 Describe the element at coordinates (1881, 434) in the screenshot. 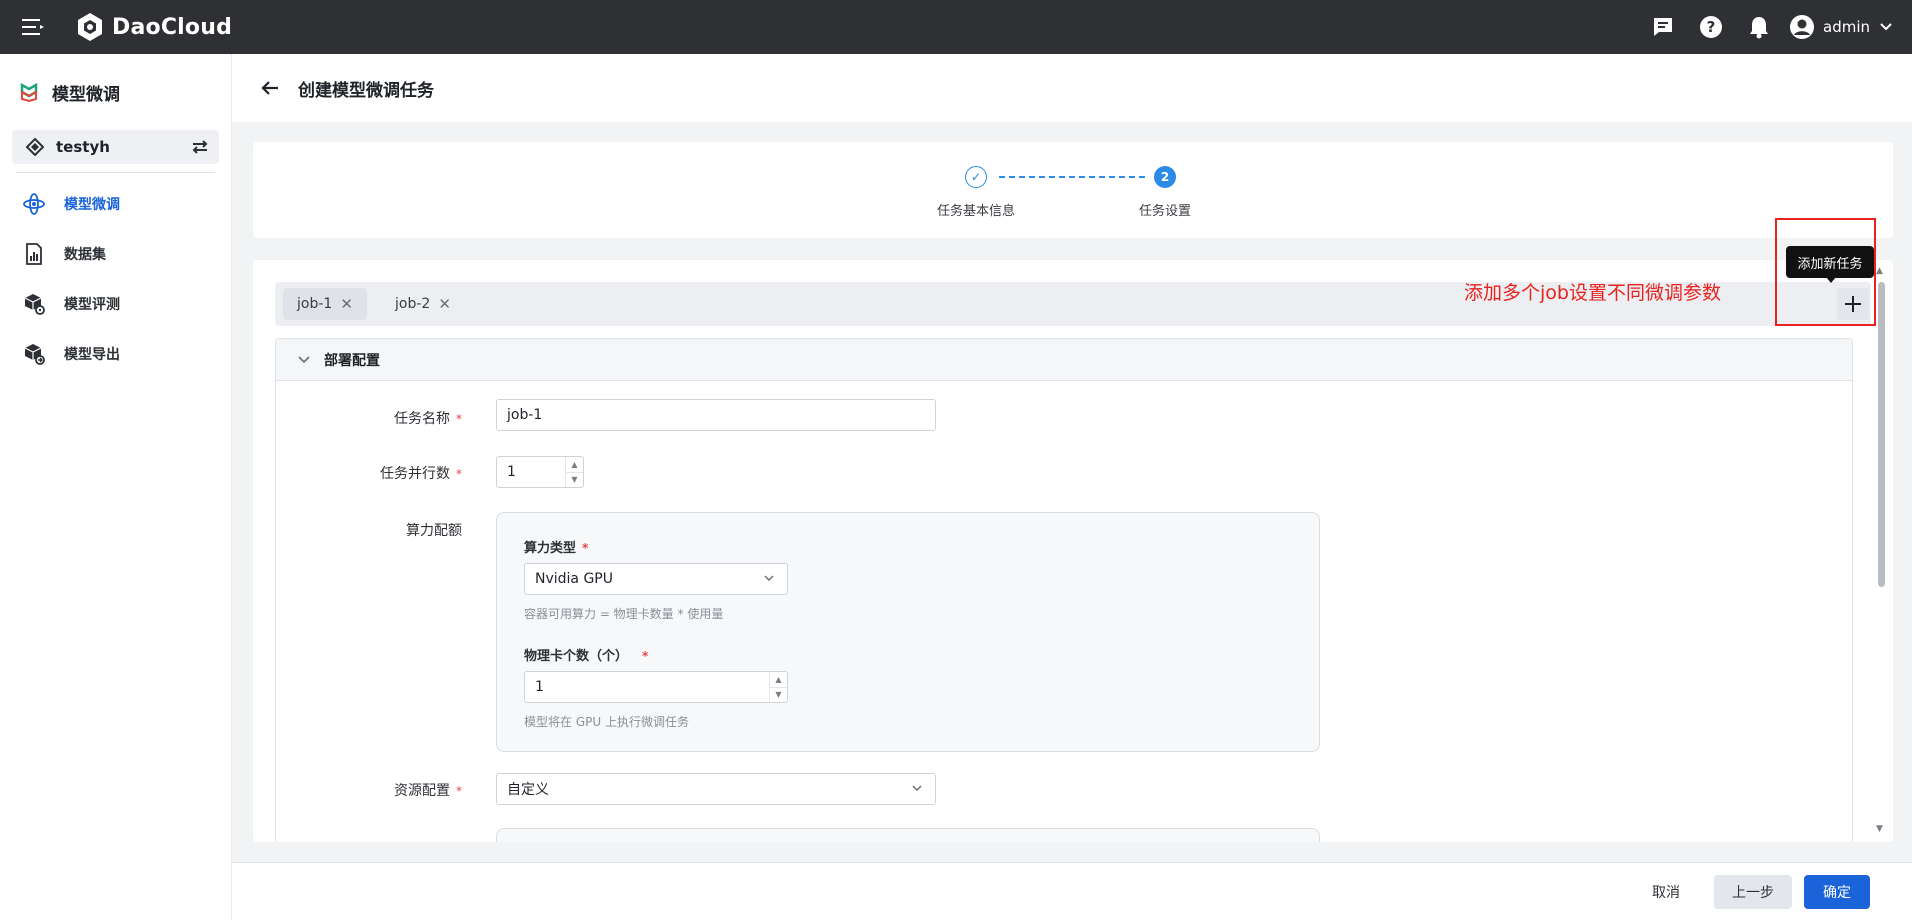

I see `scroll-thumb` at that location.